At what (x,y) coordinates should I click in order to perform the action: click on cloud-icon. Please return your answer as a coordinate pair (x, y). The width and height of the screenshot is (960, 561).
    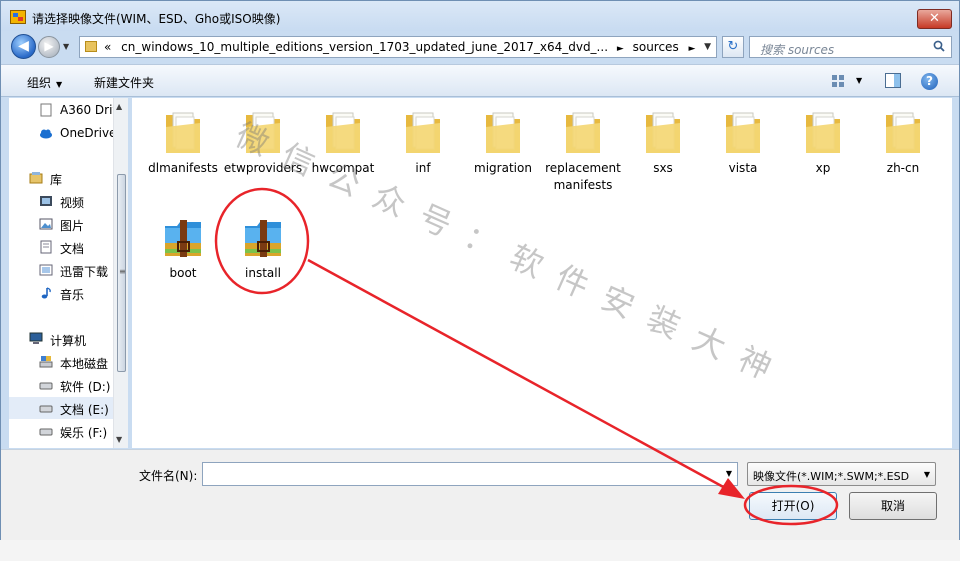
    Looking at the image, I should click on (46, 134).